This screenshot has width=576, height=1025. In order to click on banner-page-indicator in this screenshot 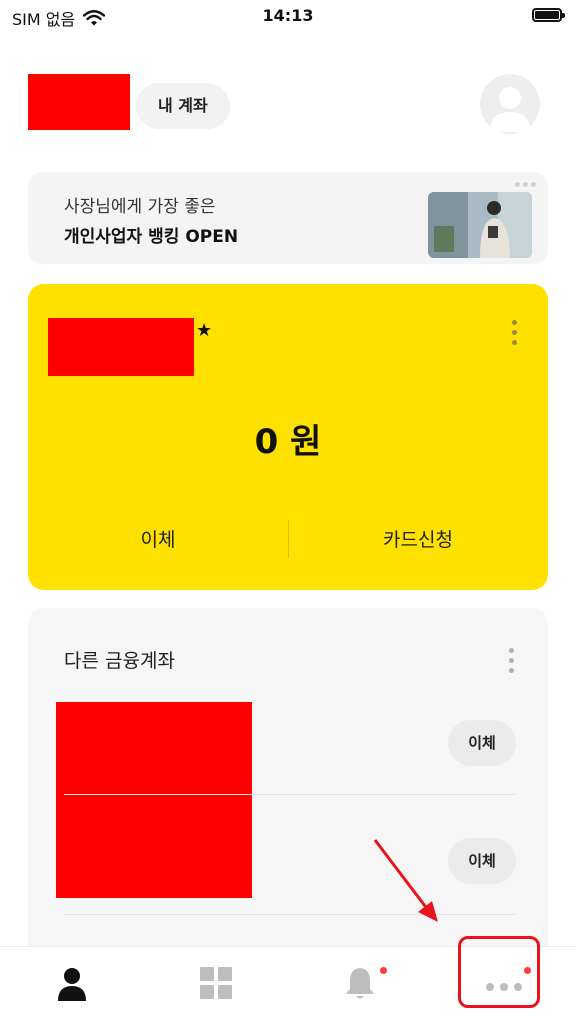, I will do `click(525, 184)`.